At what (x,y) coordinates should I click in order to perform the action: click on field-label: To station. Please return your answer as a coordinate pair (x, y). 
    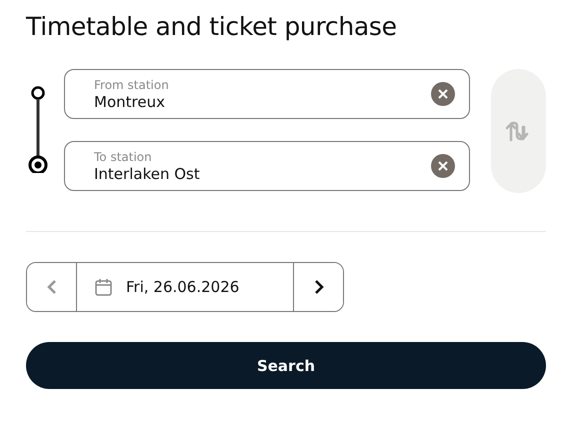
    Looking at the image, I should click on (123, 157).